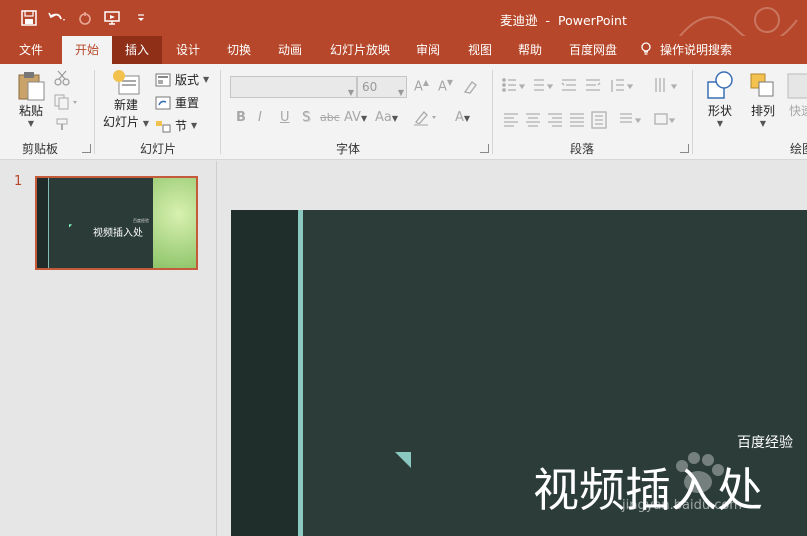  Describe the element at coordinates (519, 20) in the screenshot. I see `title-file: 麦迪逊` at that location.